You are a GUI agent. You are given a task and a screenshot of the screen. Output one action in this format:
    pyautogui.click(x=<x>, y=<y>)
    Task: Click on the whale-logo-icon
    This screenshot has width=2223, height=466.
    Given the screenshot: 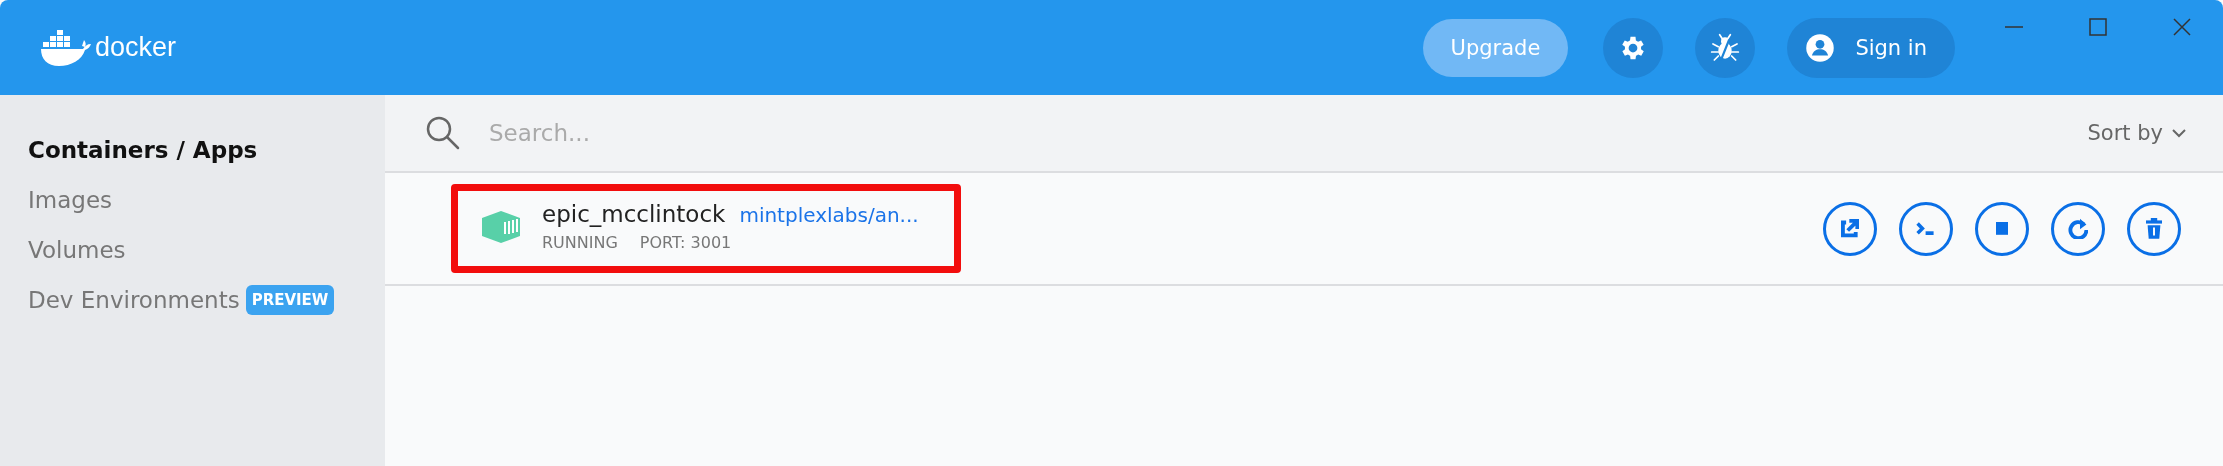 What is the action you would take?
    pyautogui.click(x=66, y=47)
    